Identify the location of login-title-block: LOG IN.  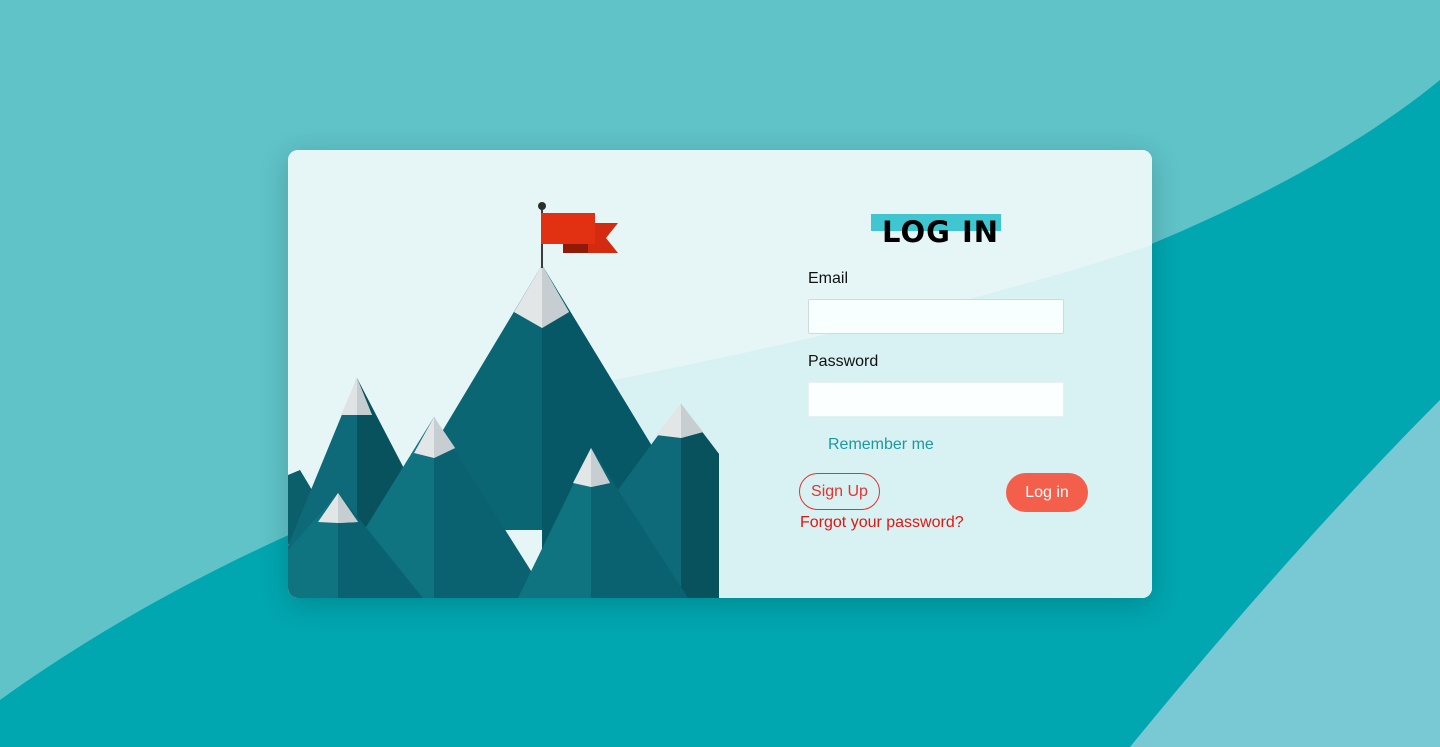
(937, 232).